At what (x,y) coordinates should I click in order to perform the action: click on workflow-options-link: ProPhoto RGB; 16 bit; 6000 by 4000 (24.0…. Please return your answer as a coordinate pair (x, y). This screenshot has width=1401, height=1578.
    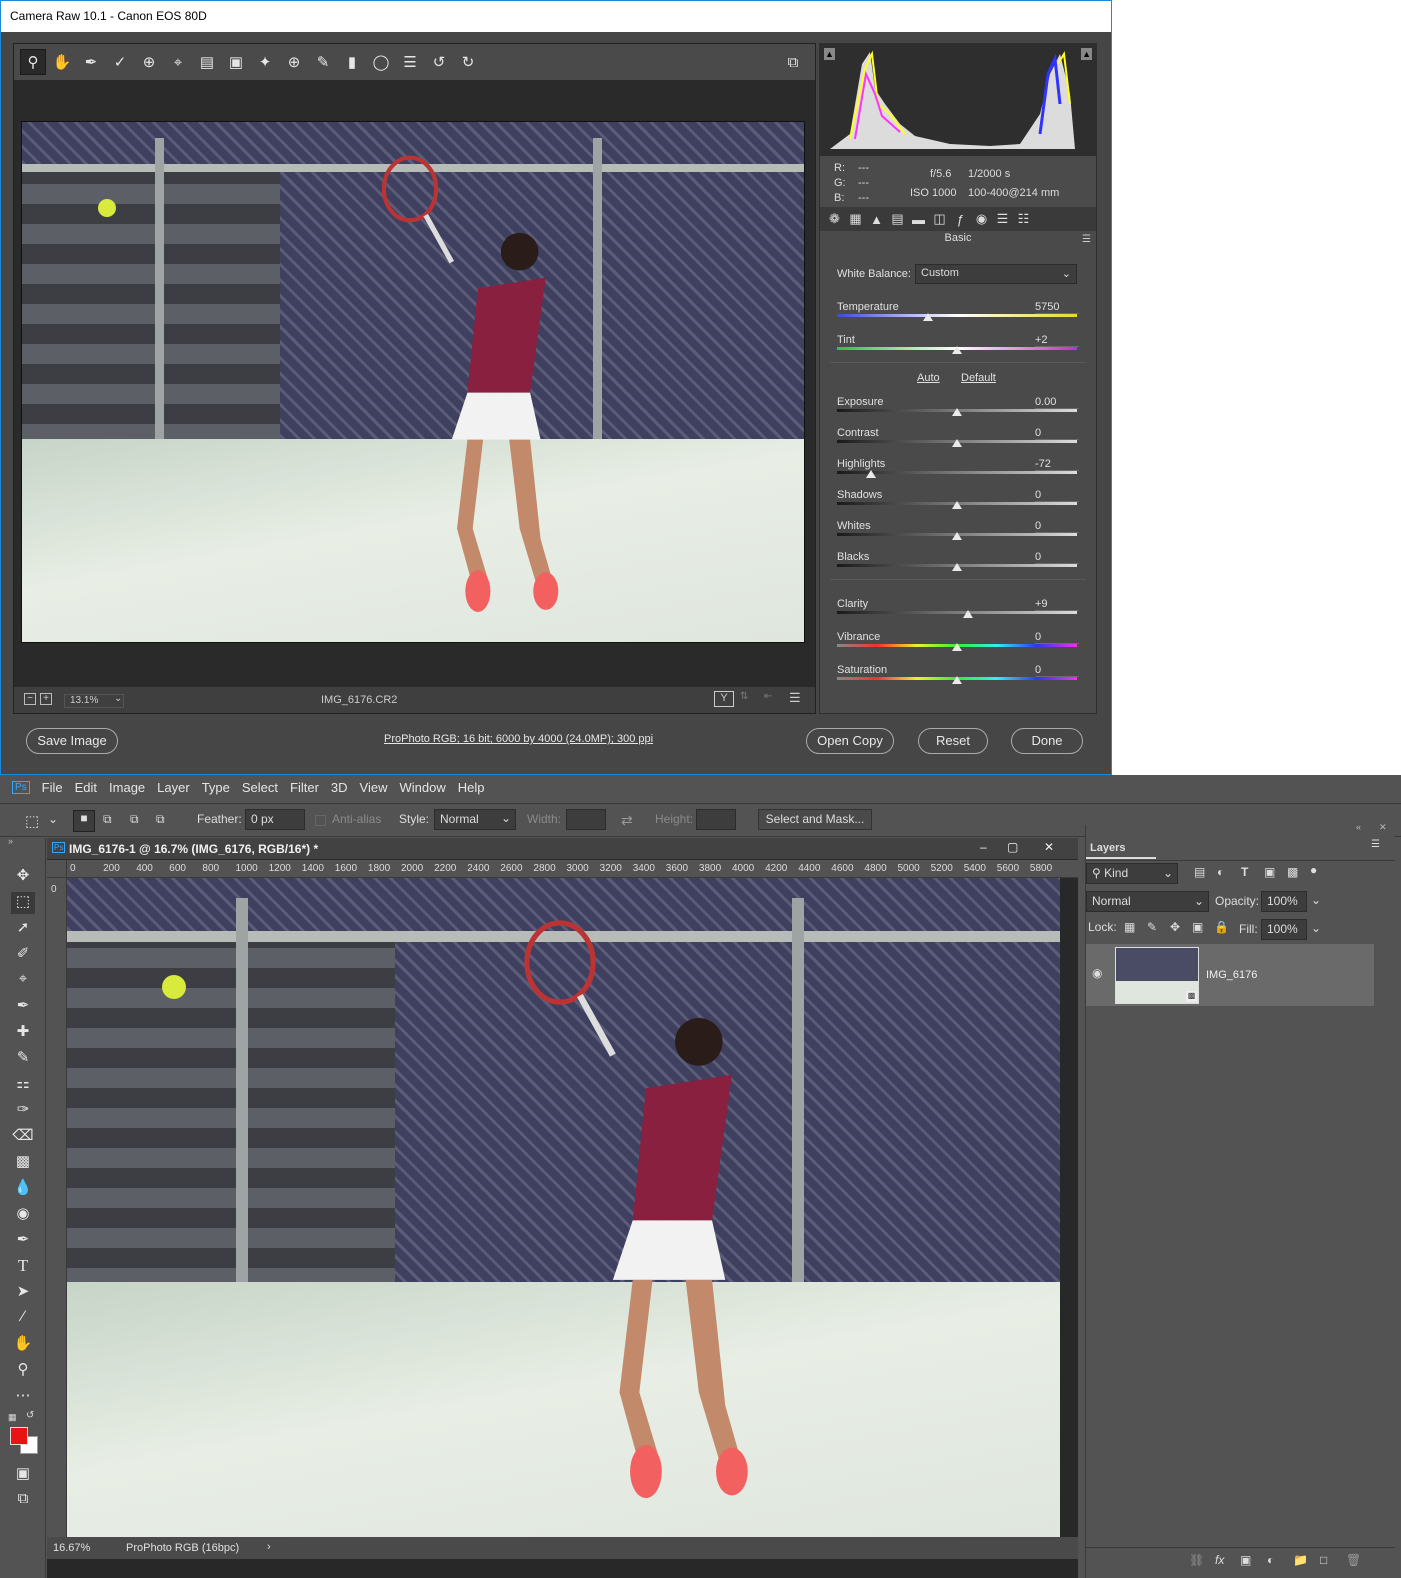
    Looking at the image, I should click on (518, 739).